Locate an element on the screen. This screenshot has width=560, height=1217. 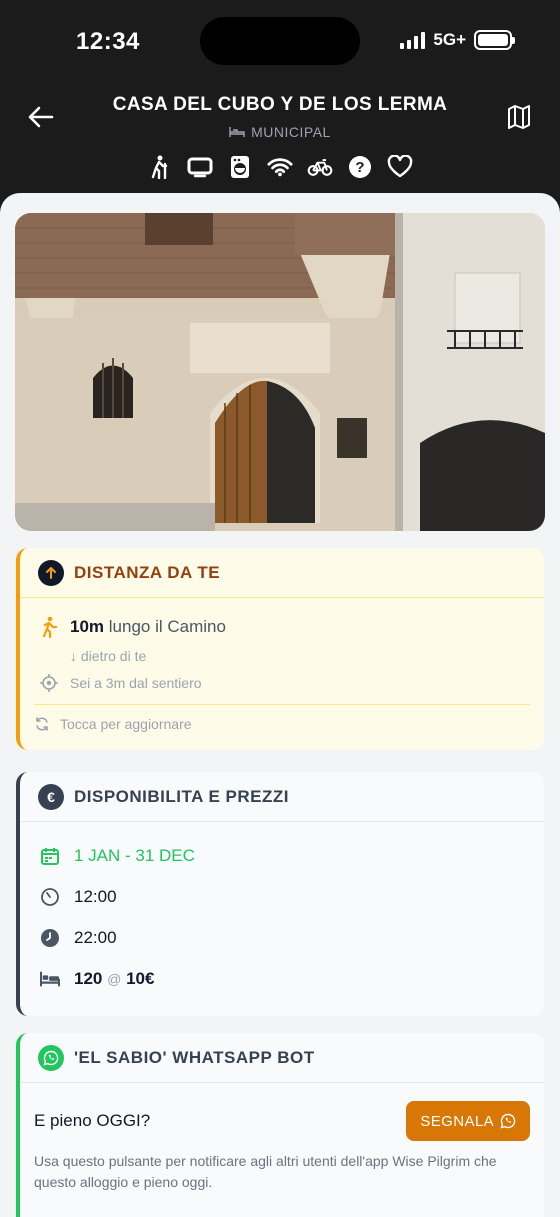
beds-price-row: 120 @ 10€ is located at coordinates (97, 979).